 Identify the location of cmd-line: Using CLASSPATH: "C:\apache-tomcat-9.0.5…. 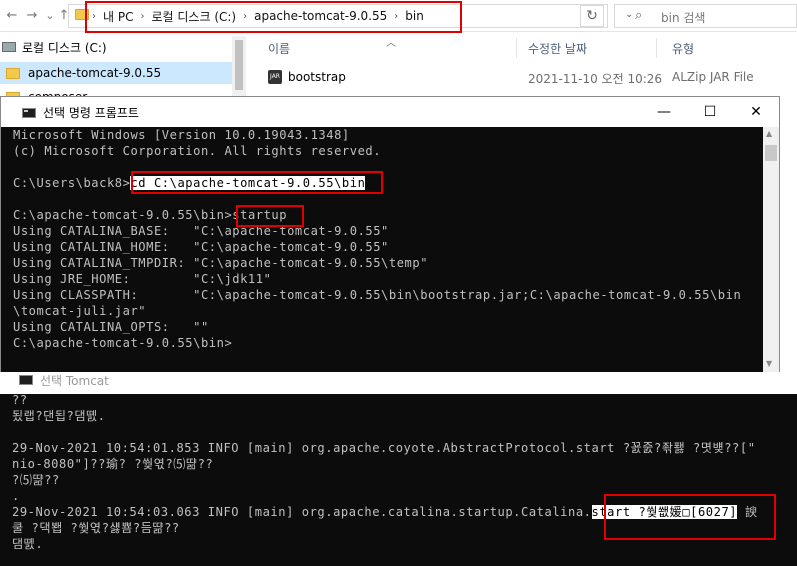
(377, 295).